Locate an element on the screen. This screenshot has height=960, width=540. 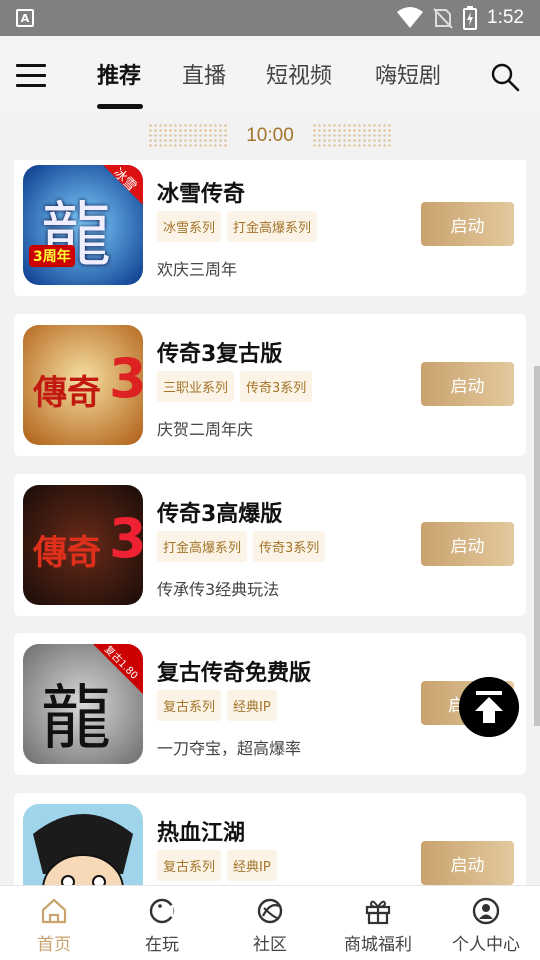
top-nav: 推荐 直播 短视频 嗨短剧 is located at coordinates (270, 74).